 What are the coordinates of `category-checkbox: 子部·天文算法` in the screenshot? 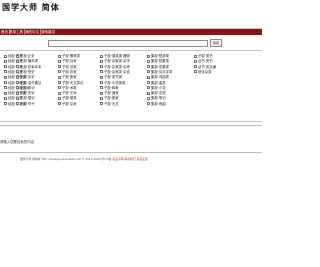 It's located at (70, 83).